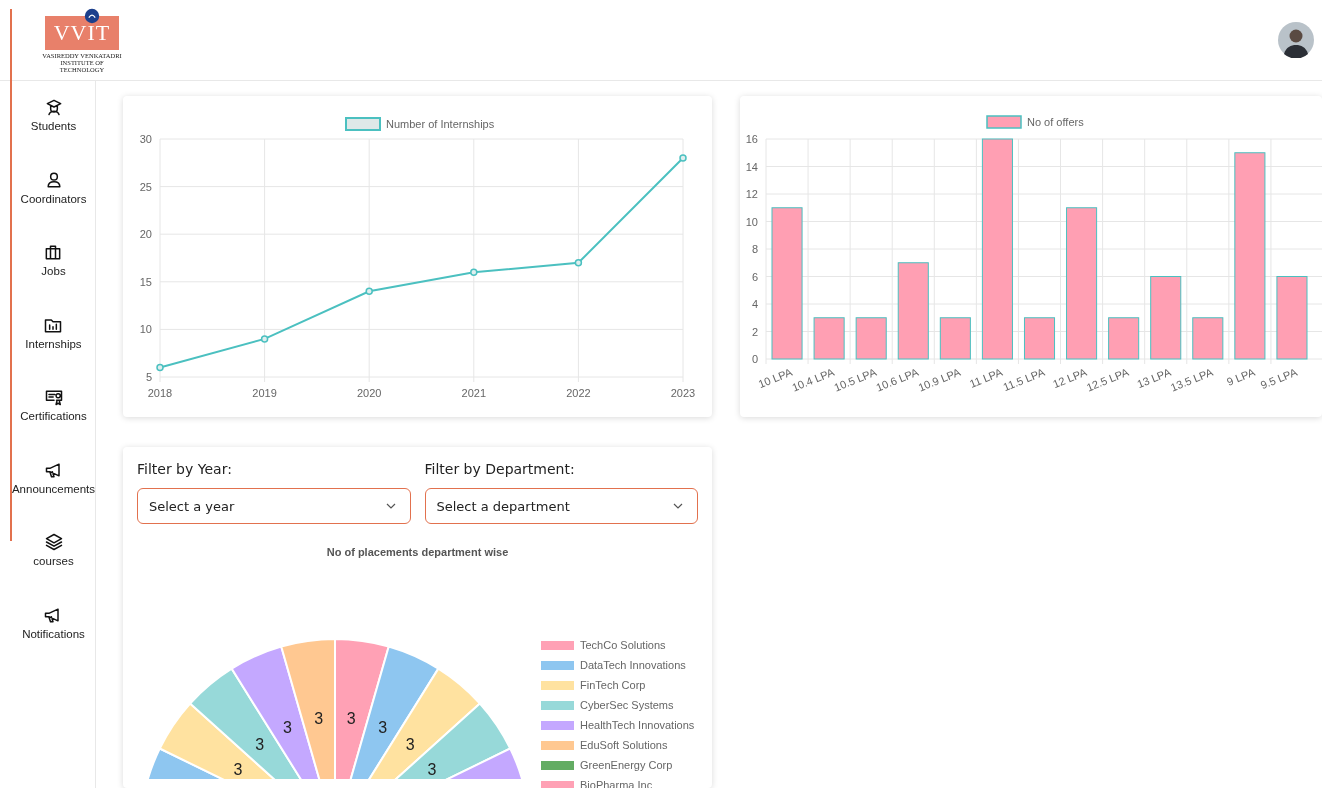 The image size is (1322, 788). I want to click on axis-tick-label: 0, so click(754, 359).